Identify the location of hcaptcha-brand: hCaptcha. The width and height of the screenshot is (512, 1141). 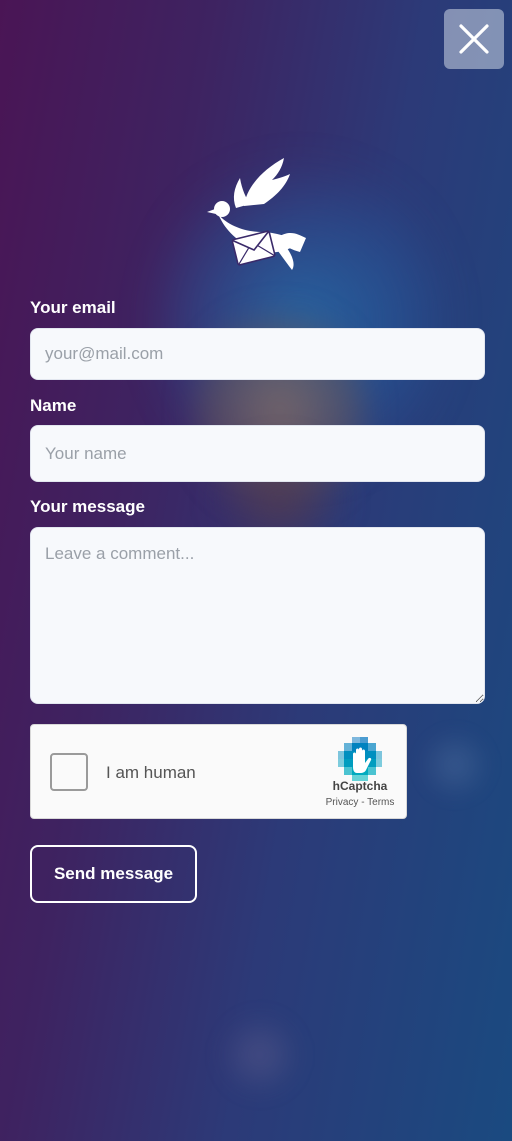
(360, 786).